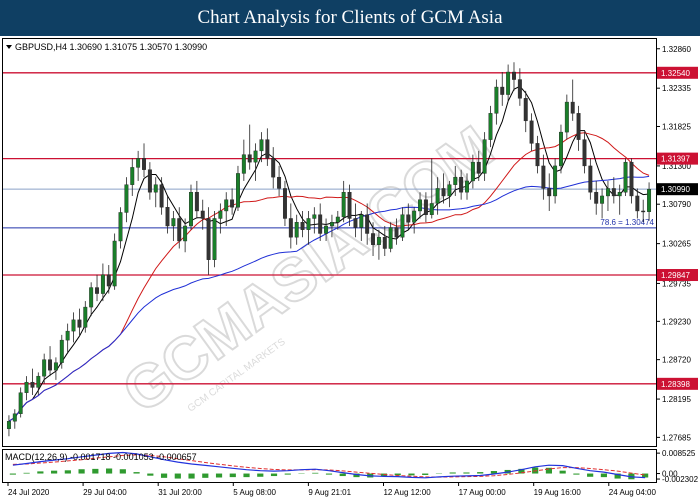  Describe the element at coordinates (676, 437) in the screenshot. I see `price-tick-label: 1.27685` at that location.